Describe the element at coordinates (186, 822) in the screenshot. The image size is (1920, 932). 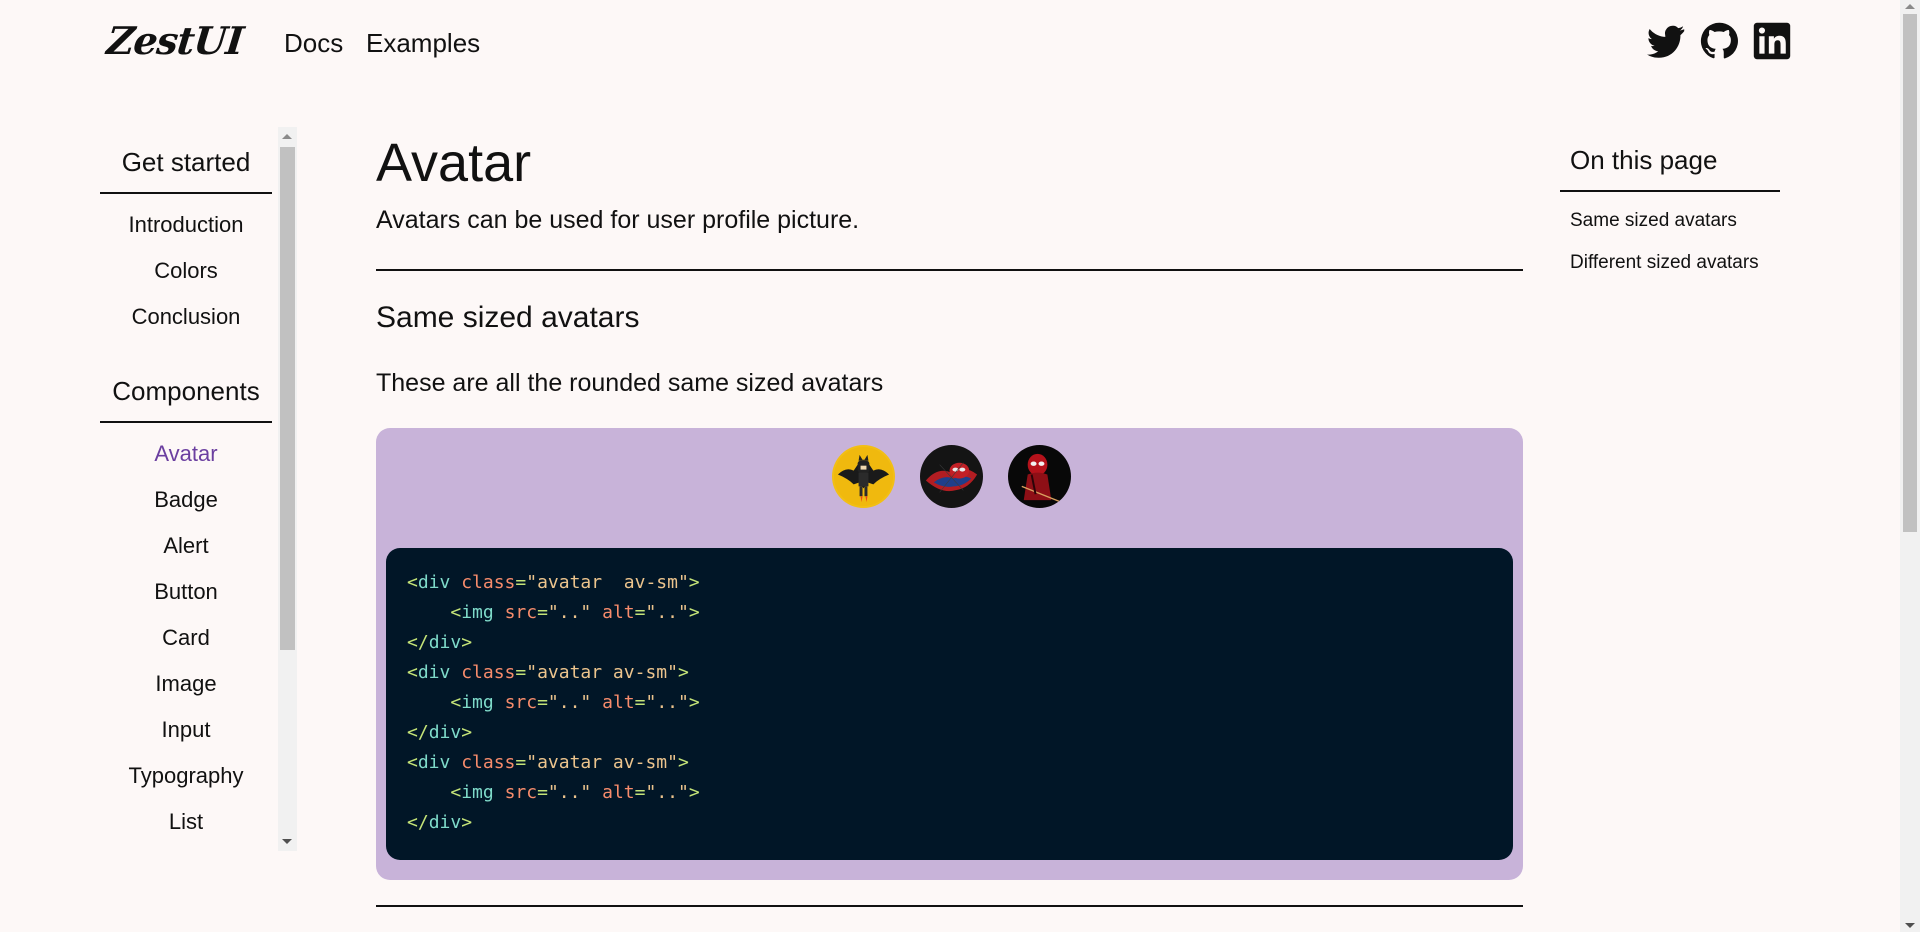
I see `sidebar-item-list: List` at that location.